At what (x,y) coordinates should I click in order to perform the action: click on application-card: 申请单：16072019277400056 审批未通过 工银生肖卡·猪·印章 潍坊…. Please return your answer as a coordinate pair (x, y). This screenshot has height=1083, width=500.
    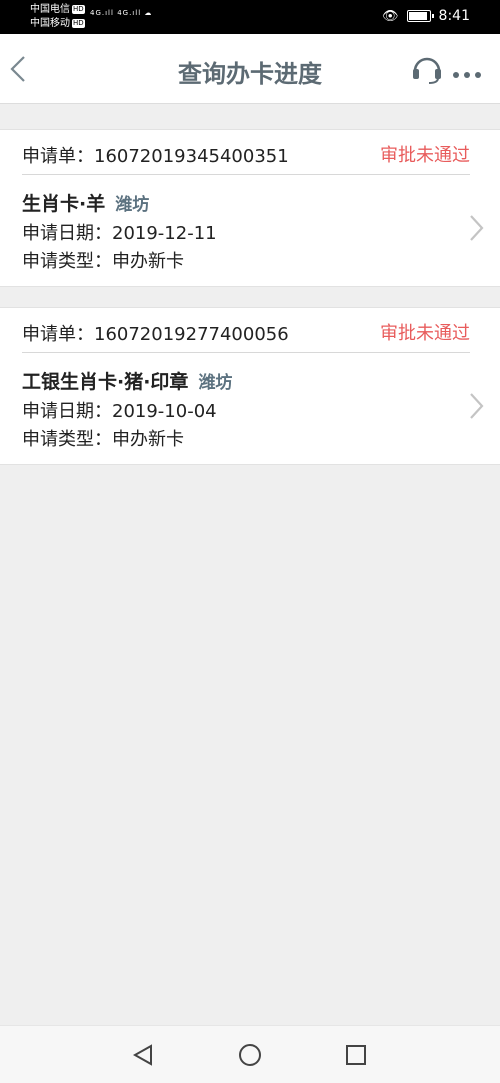
    Looking at the image, I should click on (250, 386).